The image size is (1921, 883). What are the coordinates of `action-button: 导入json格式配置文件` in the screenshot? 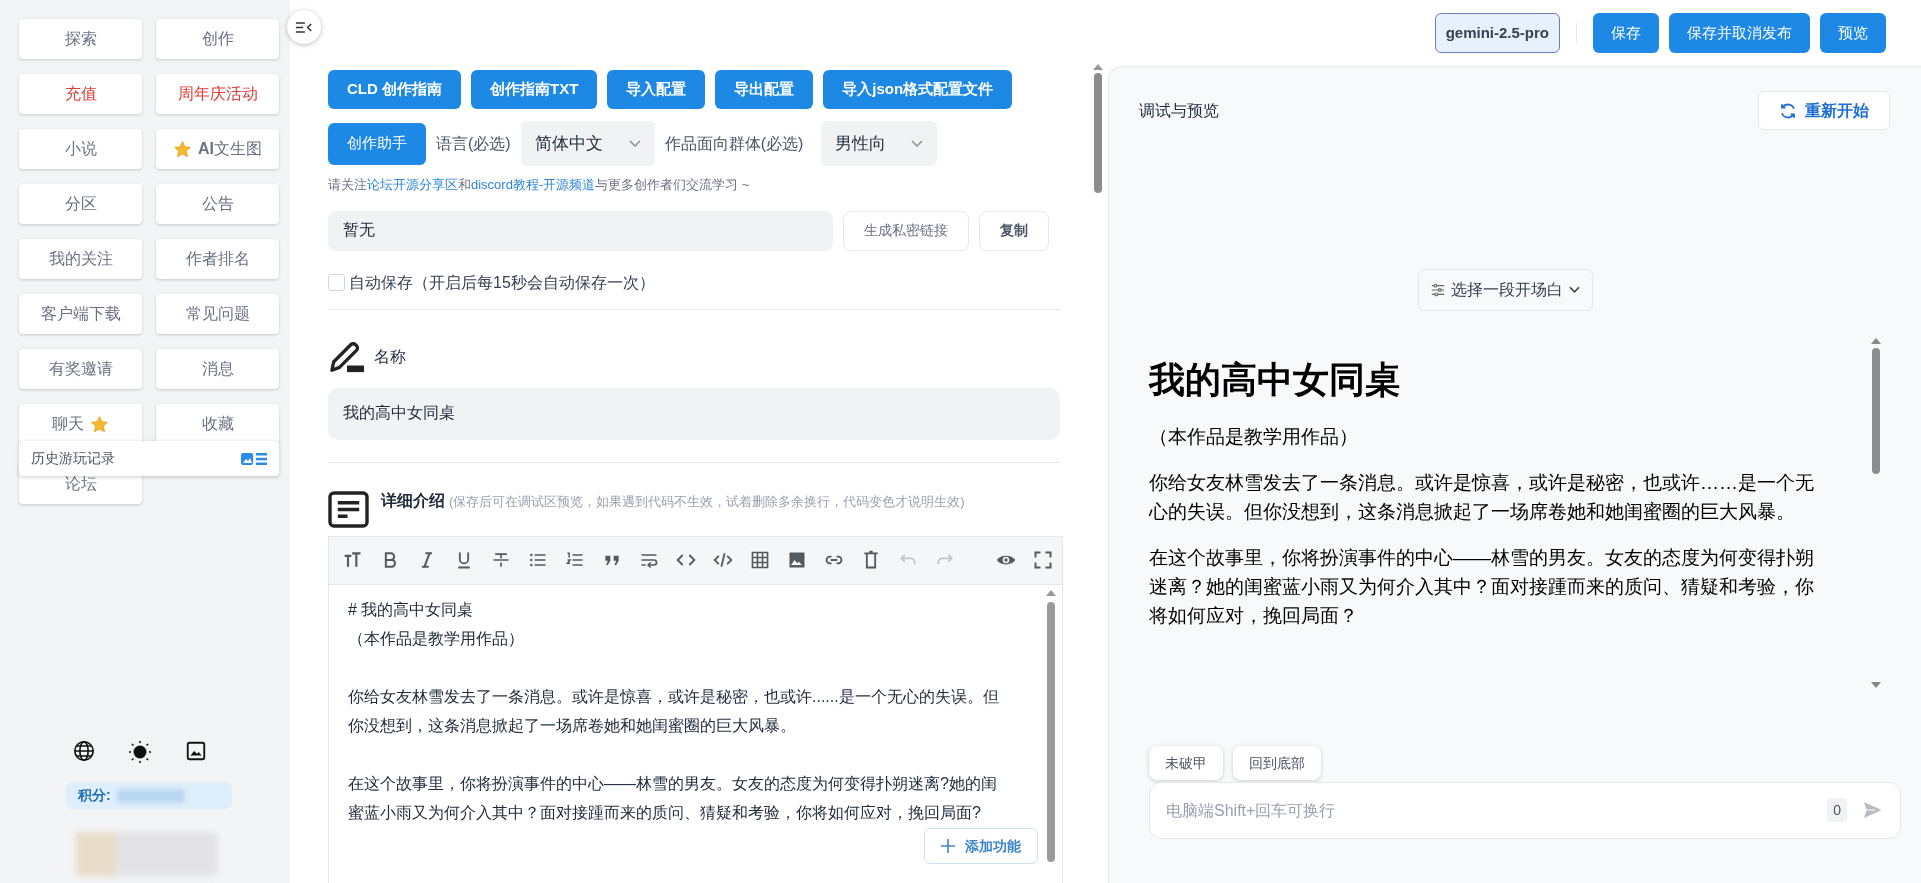 It's located at (918, 89).